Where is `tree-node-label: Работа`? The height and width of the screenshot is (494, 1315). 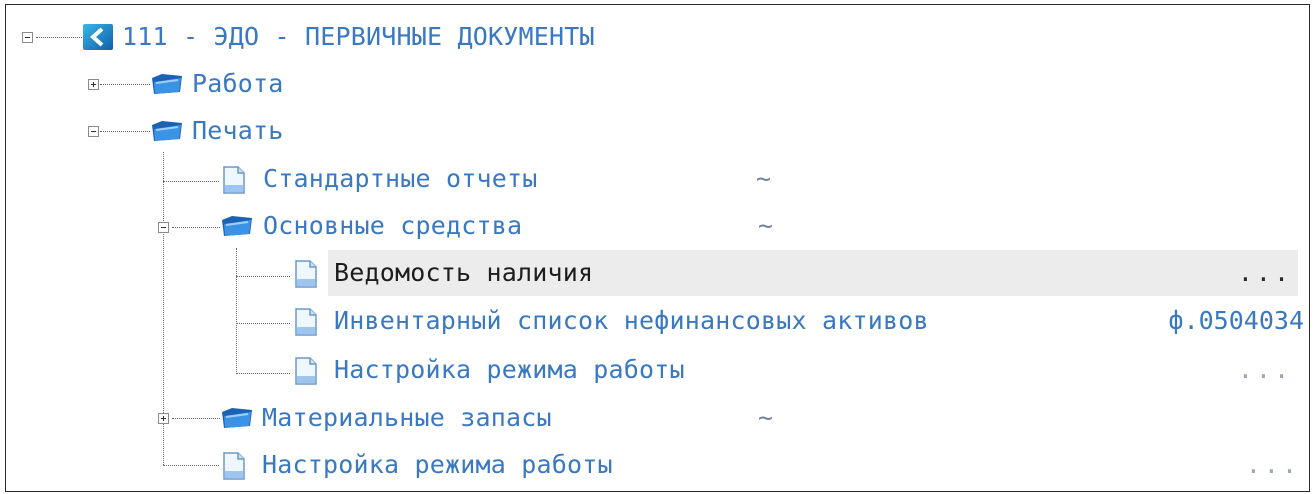 tree-node-label: Работа is located at coordinates (238, 83).